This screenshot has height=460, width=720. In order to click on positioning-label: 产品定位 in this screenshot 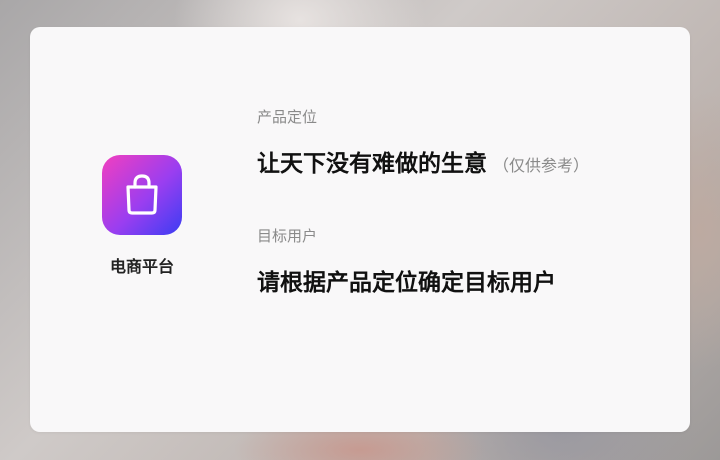, I will do `click(287, 117)`.